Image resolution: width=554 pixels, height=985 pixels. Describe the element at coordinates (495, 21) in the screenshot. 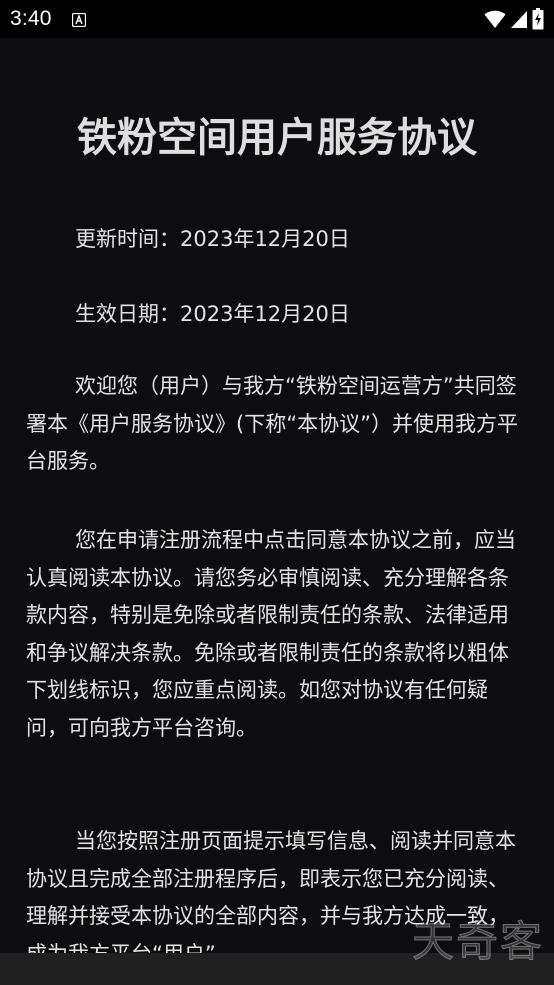

I see `wifi-icon` at that location.